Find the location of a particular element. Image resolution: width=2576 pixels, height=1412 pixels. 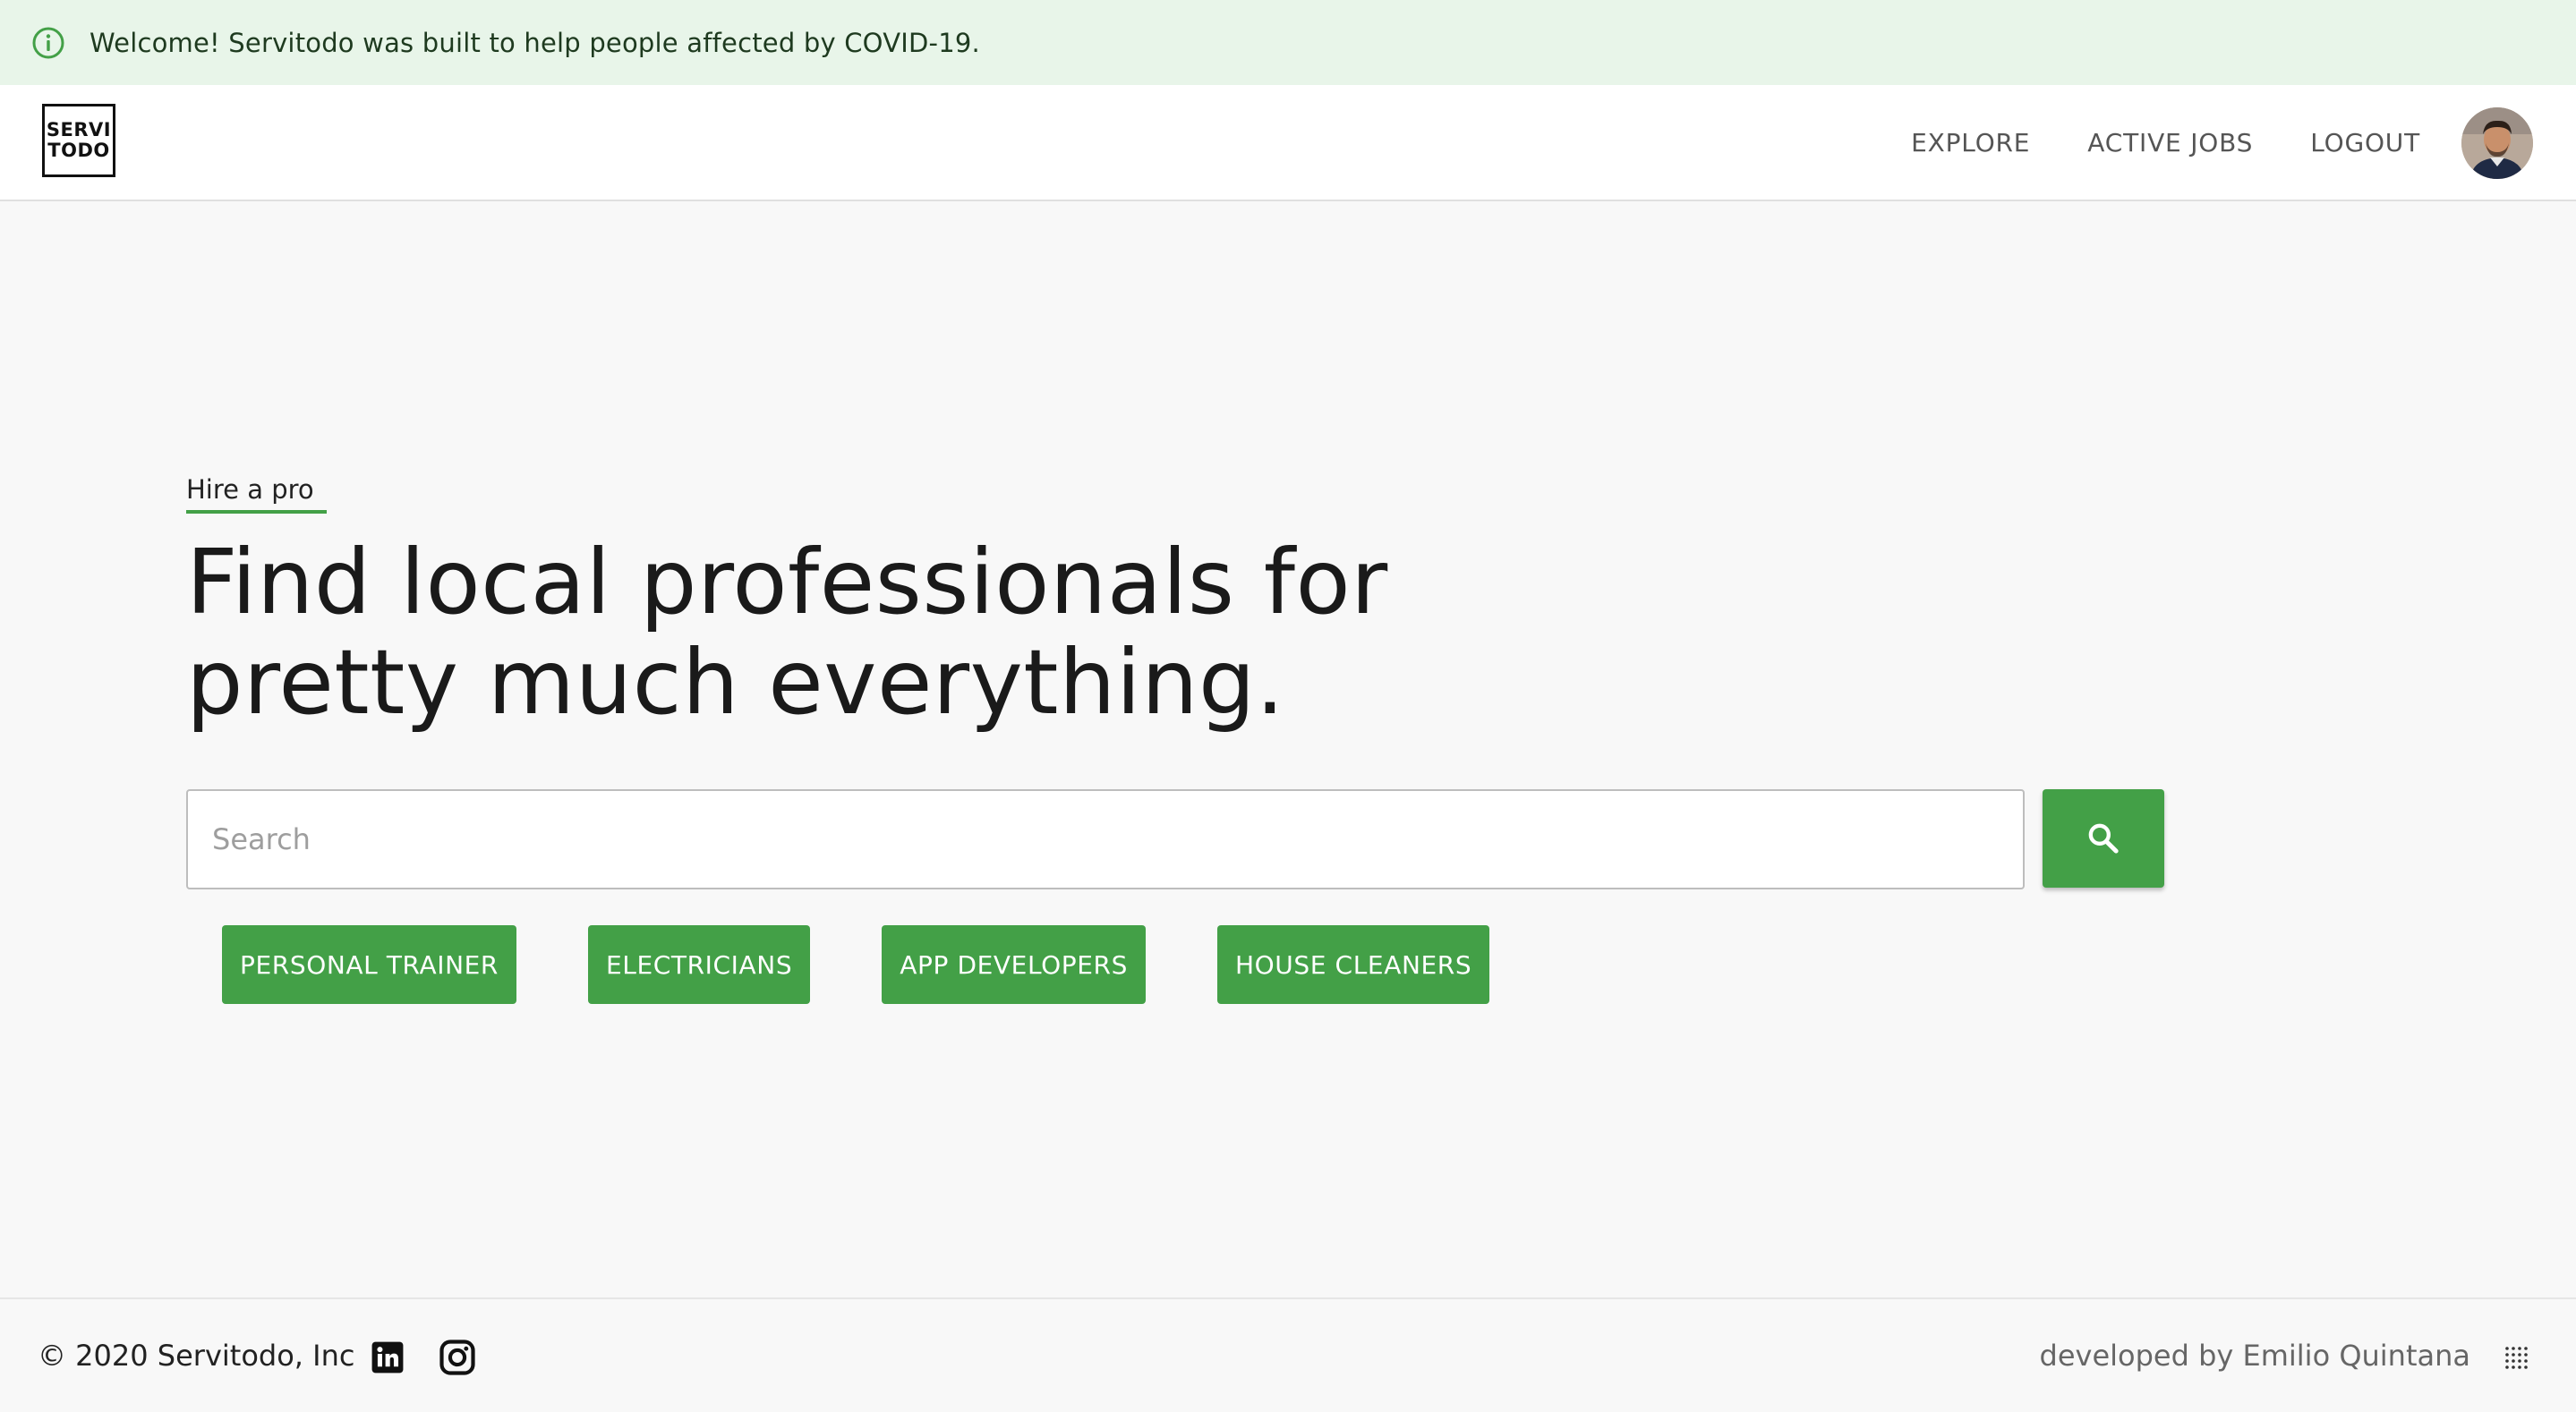

top-navbar: SERVI TODO EXPLORE ACTIVE JOBS LOGOUT is located at coordinates (1288, 143).